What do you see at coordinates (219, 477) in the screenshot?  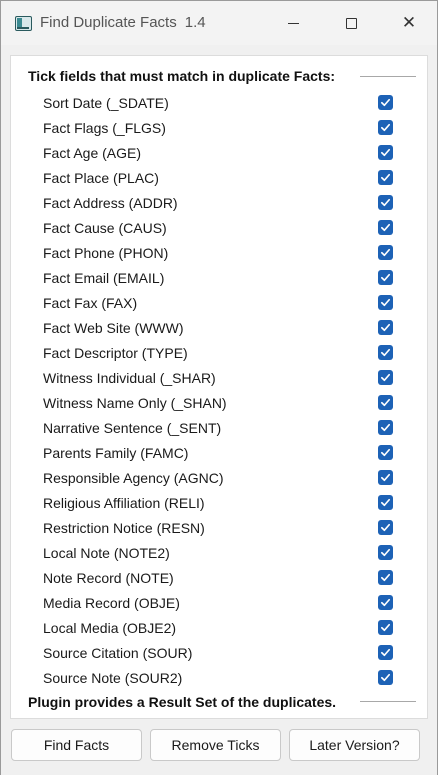 I see `field-row: Responsible Agency (AGNC)` at bounding box center [219, 477].